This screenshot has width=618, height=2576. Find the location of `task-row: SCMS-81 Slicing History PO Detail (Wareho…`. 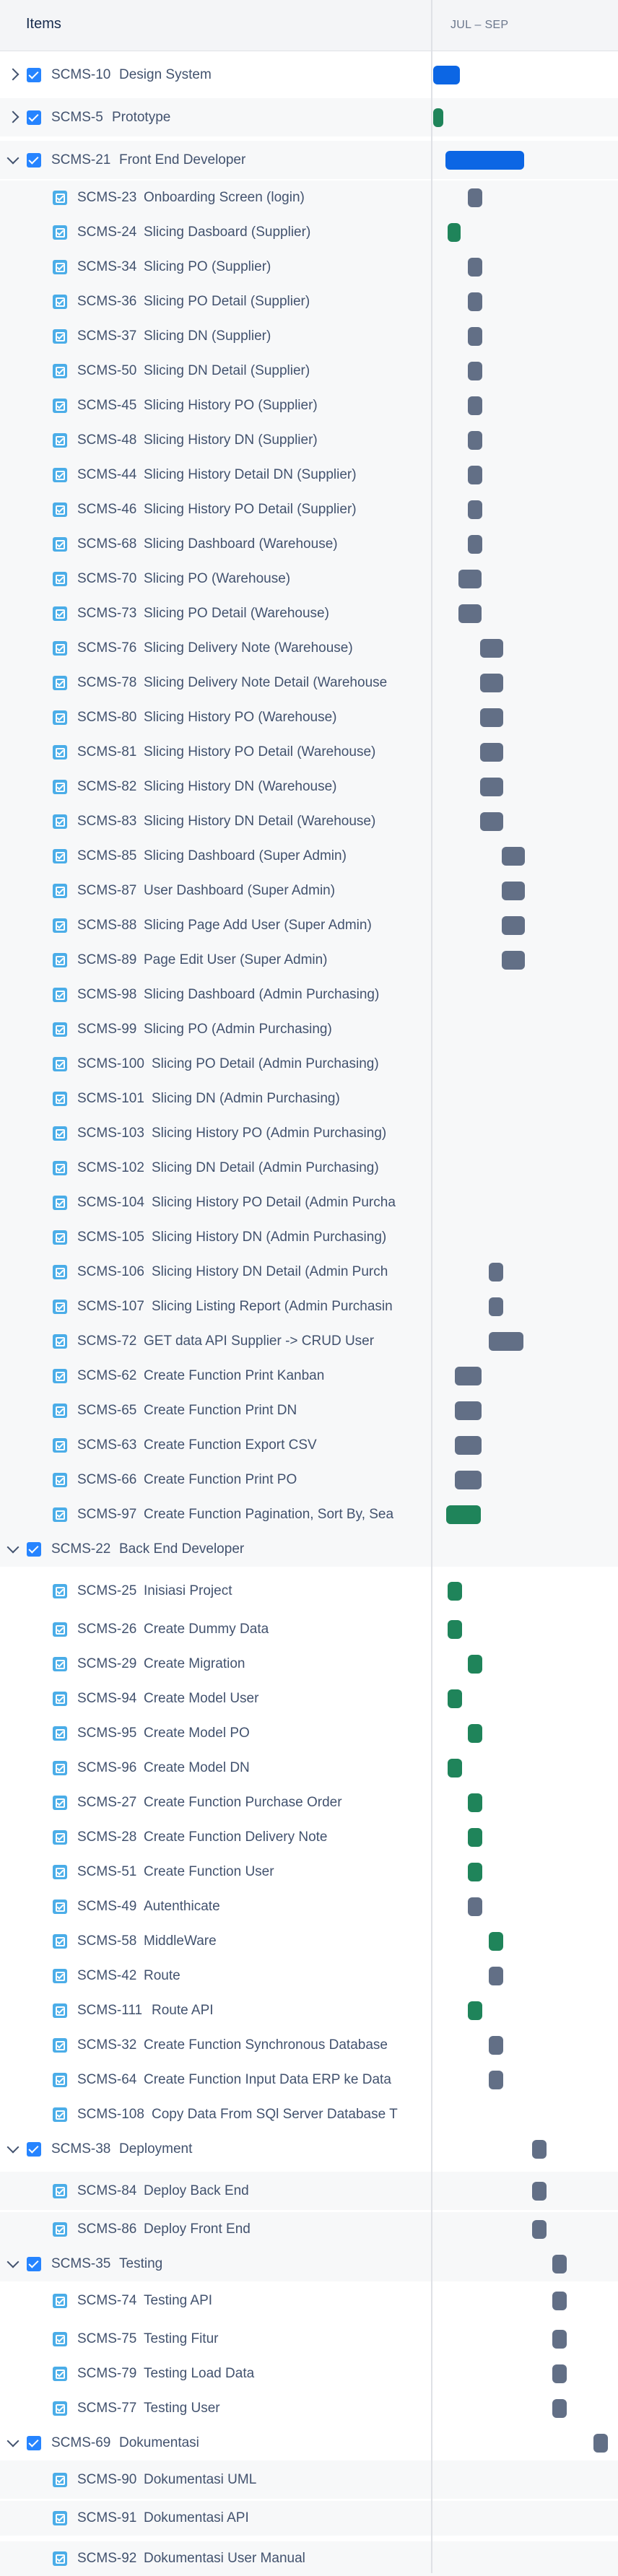

task-row: SCMS-81 Slicing History PO Detail (Wareho… is located at coordinates (309, 752).